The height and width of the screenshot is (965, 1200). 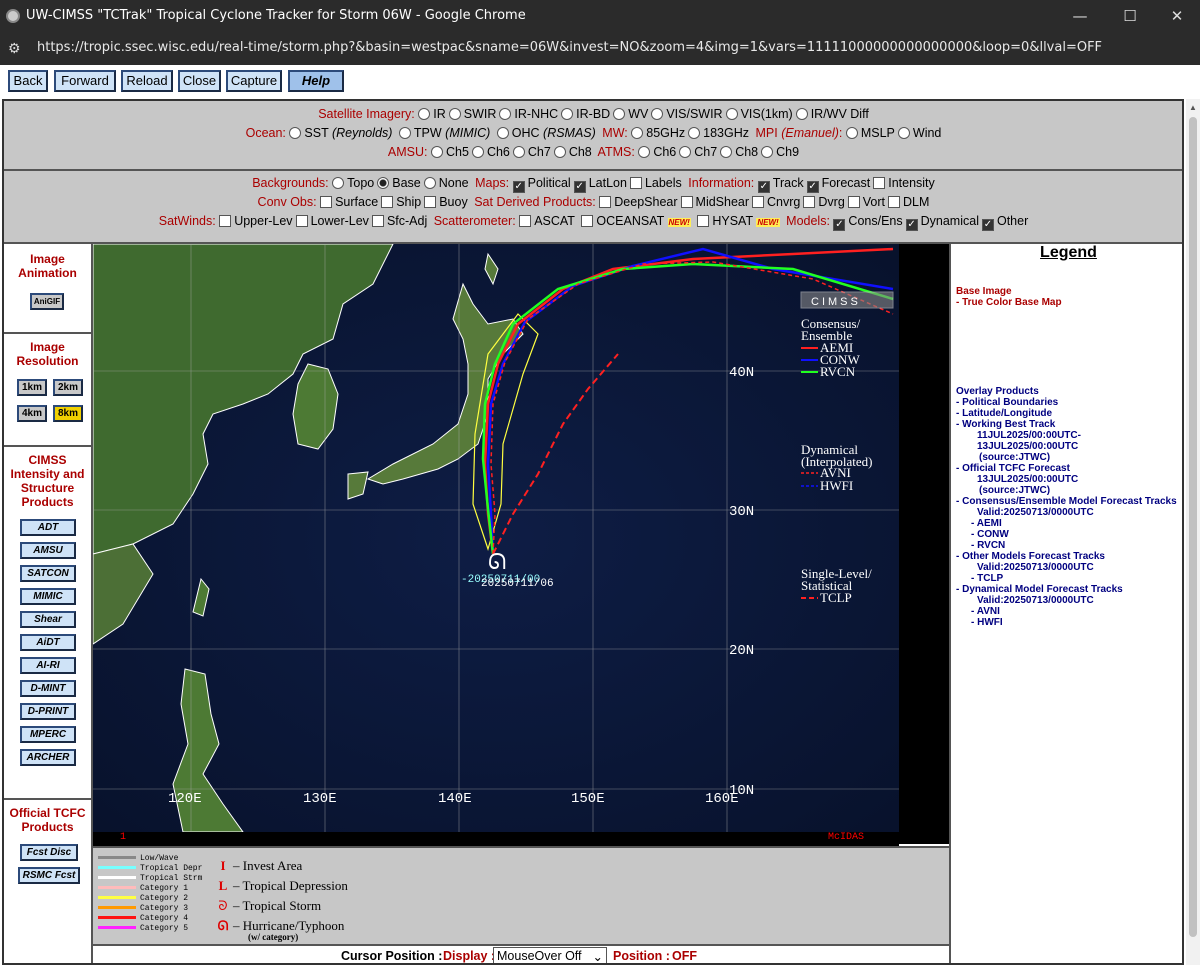 What do you see at coordinates (759, 114) in the screenshot?
I see `option-vis-1km-: VIS(1km)` at bounding box center [759, 114].